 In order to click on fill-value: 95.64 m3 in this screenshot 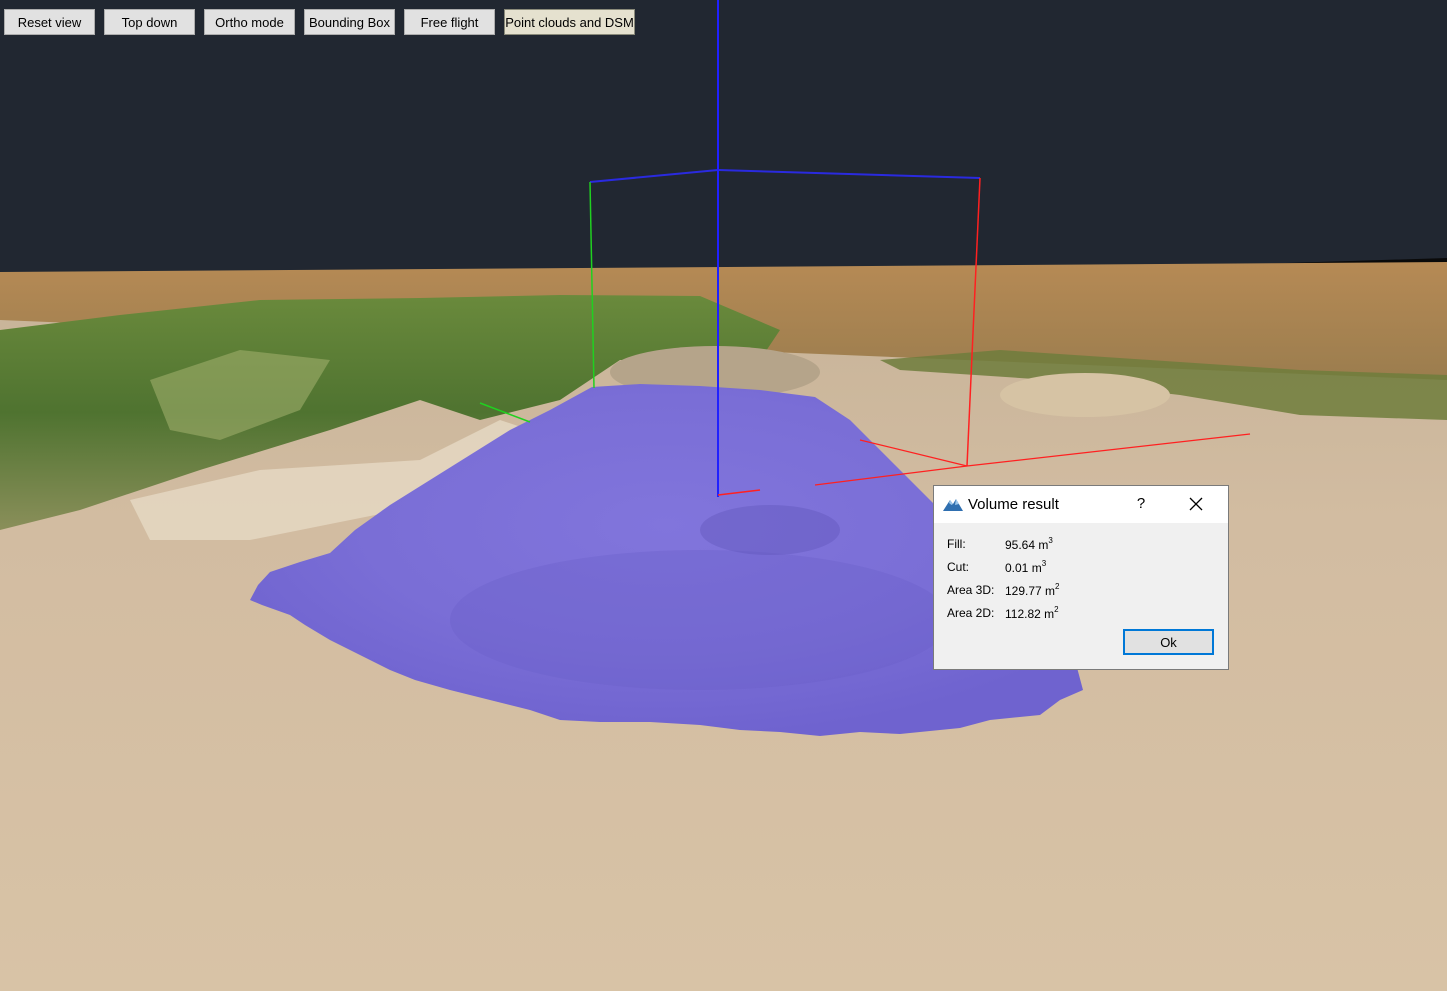, I will do `click(1029, 544)`.